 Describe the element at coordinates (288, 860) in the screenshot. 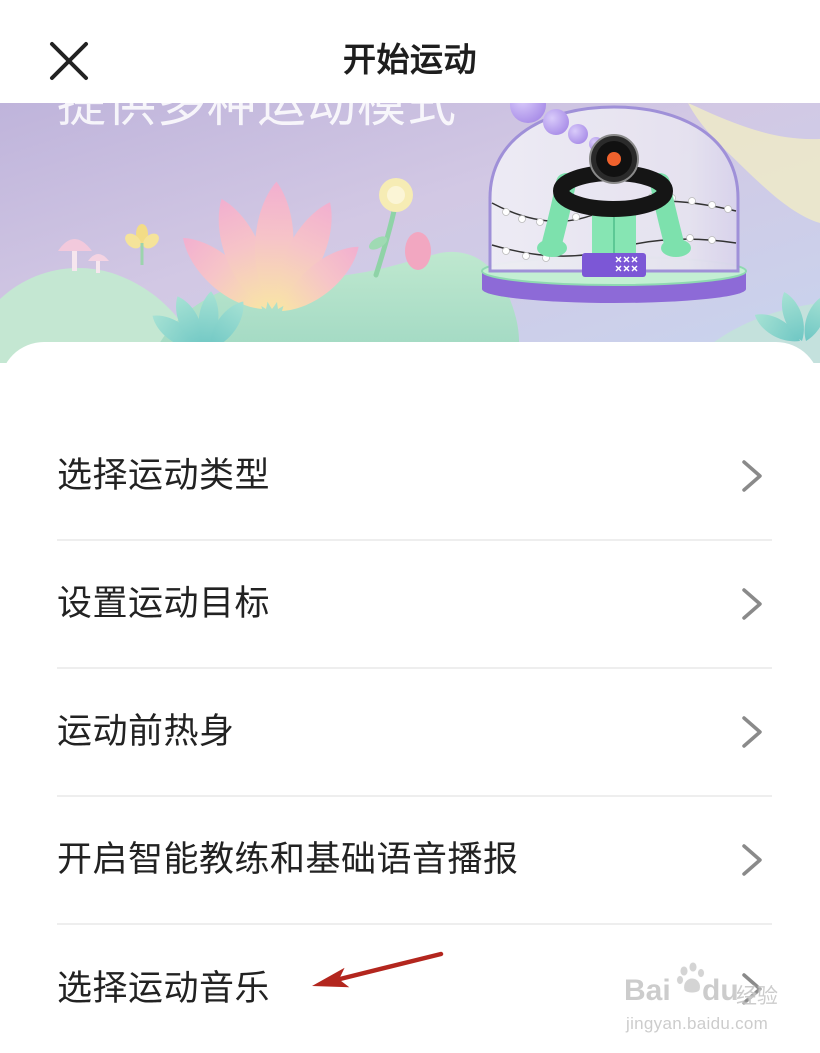

I see `menu-item-label: 开启智能教练和基础语音播报` at that location.